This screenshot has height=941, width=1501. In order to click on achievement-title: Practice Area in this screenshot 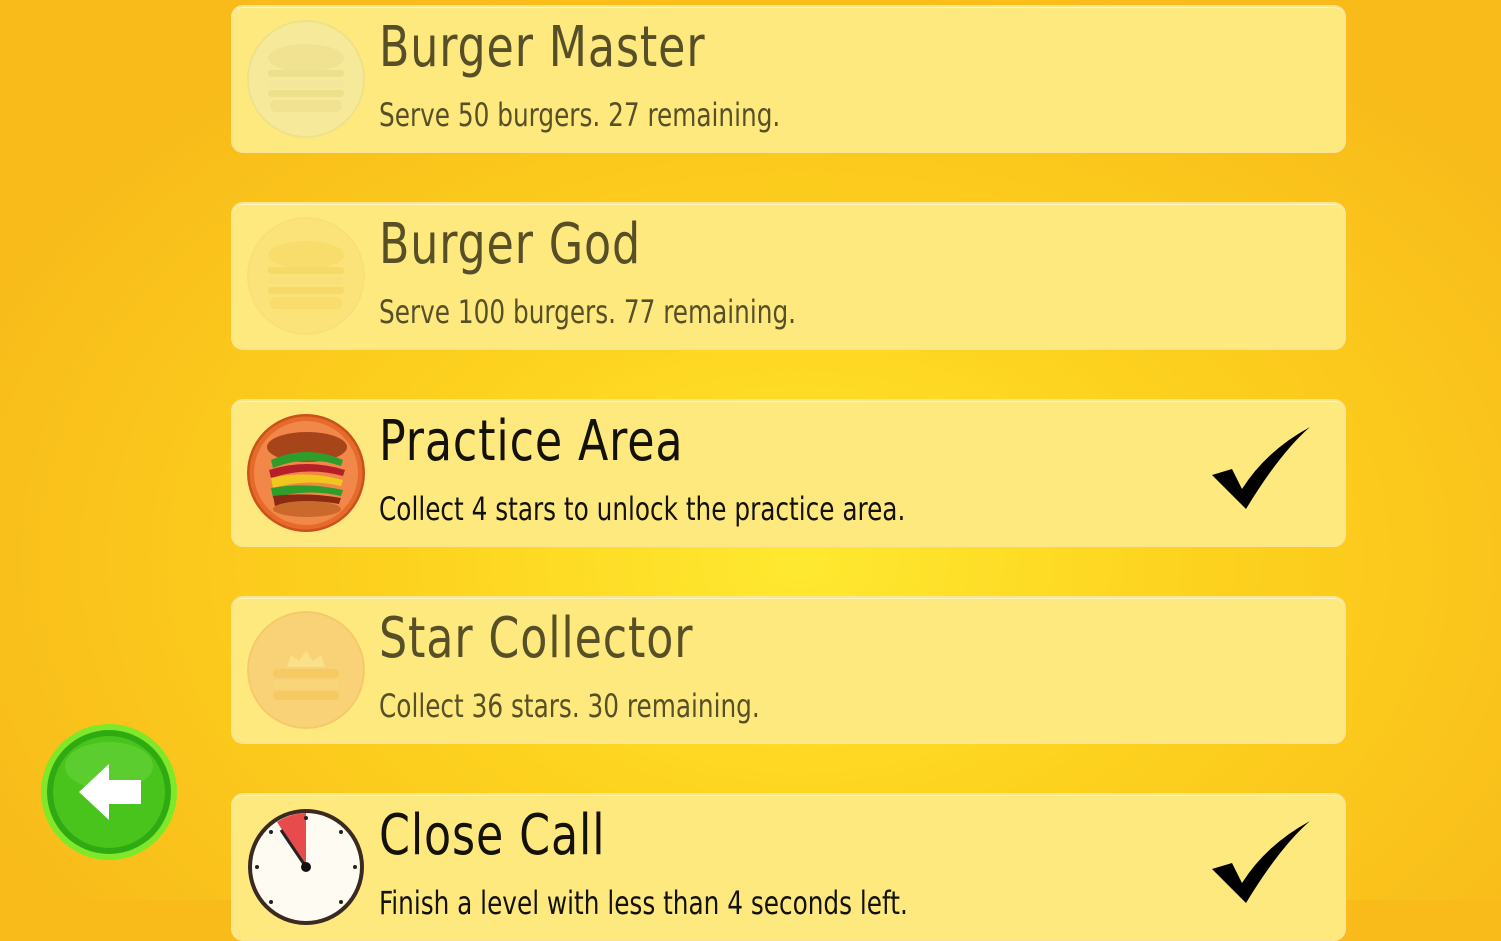, I will do `click(531, 441)`.